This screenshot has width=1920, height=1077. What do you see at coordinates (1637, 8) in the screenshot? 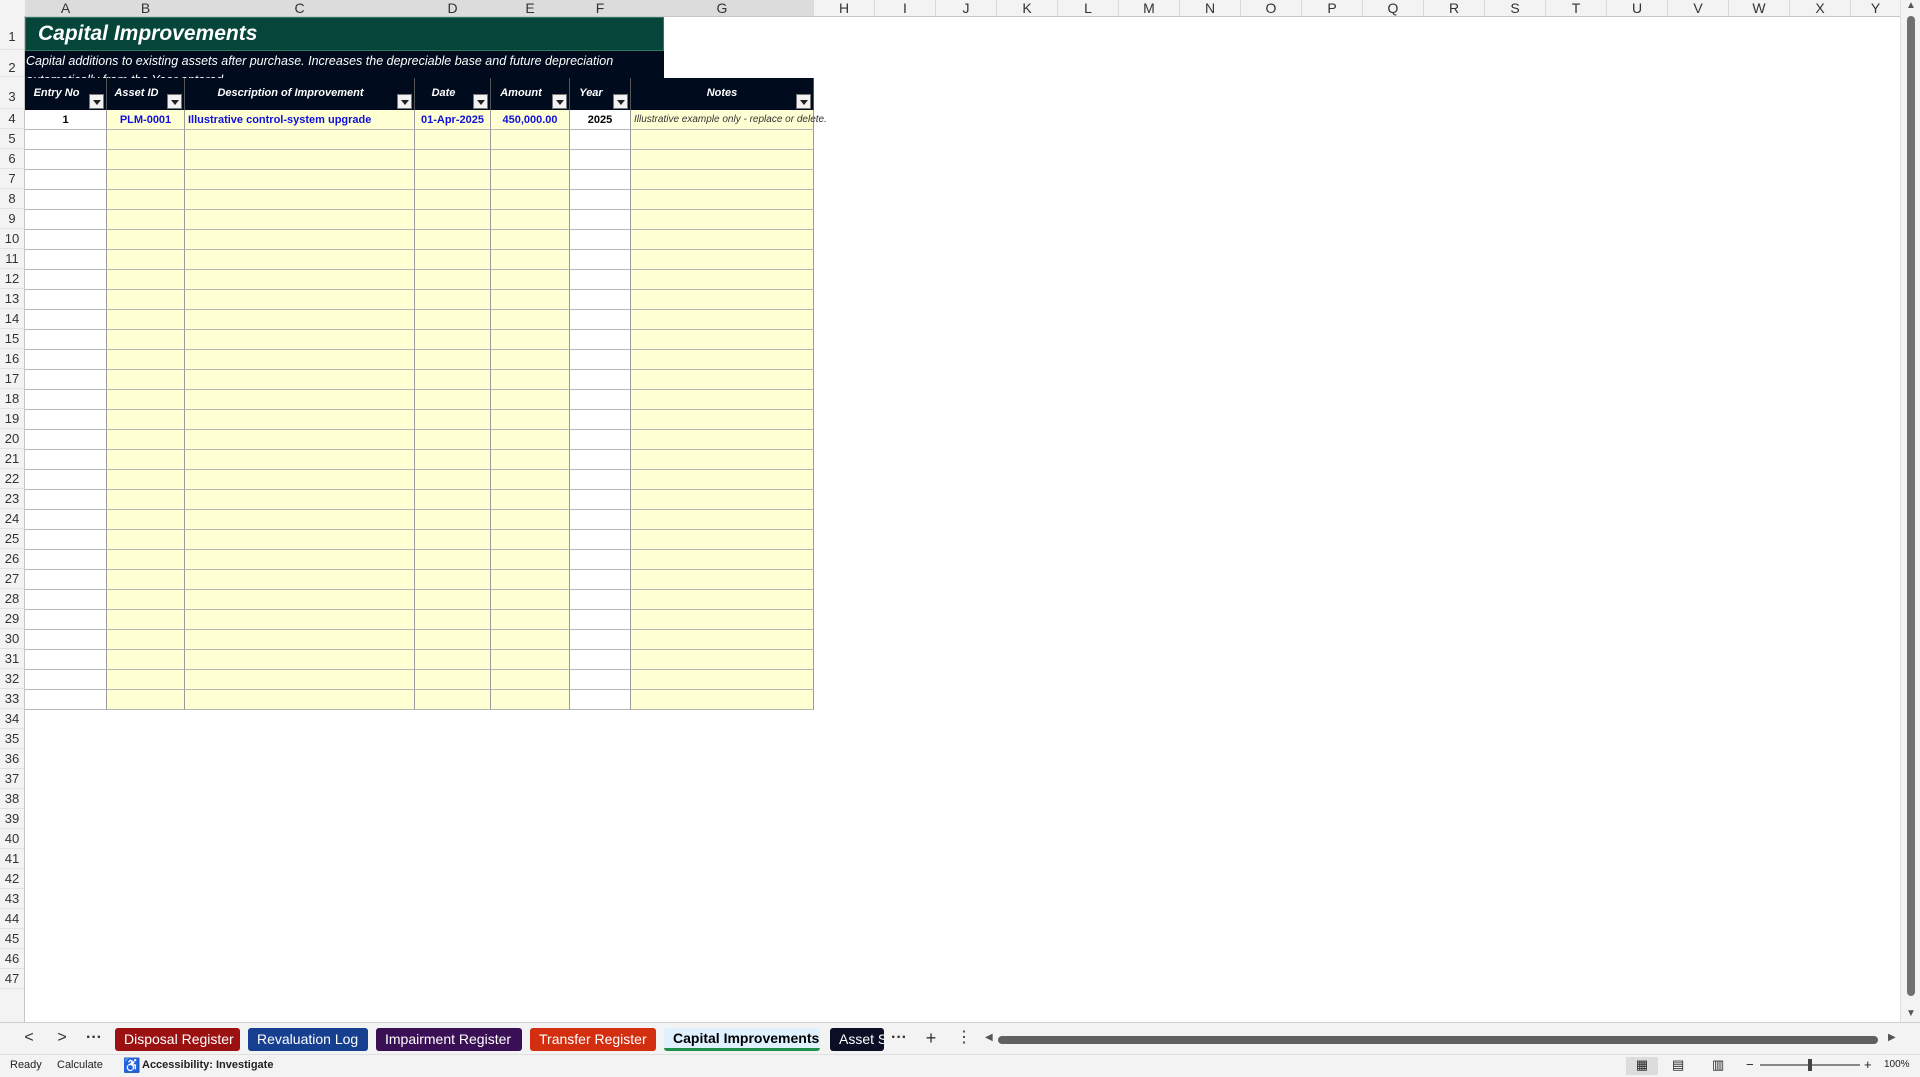
I see `column-header-u: U` at bounding box center [1637, 8].